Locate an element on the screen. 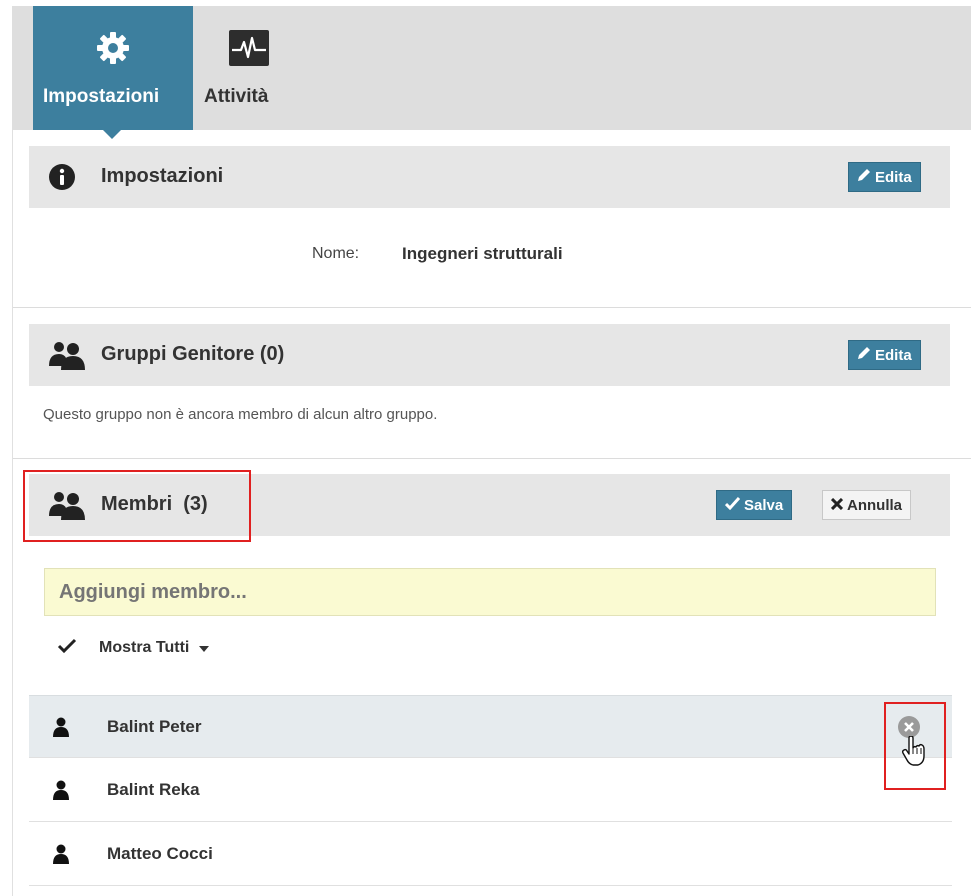 This screenshot has height=896, width=971. gear-icon is located at coordinates (113, 50).